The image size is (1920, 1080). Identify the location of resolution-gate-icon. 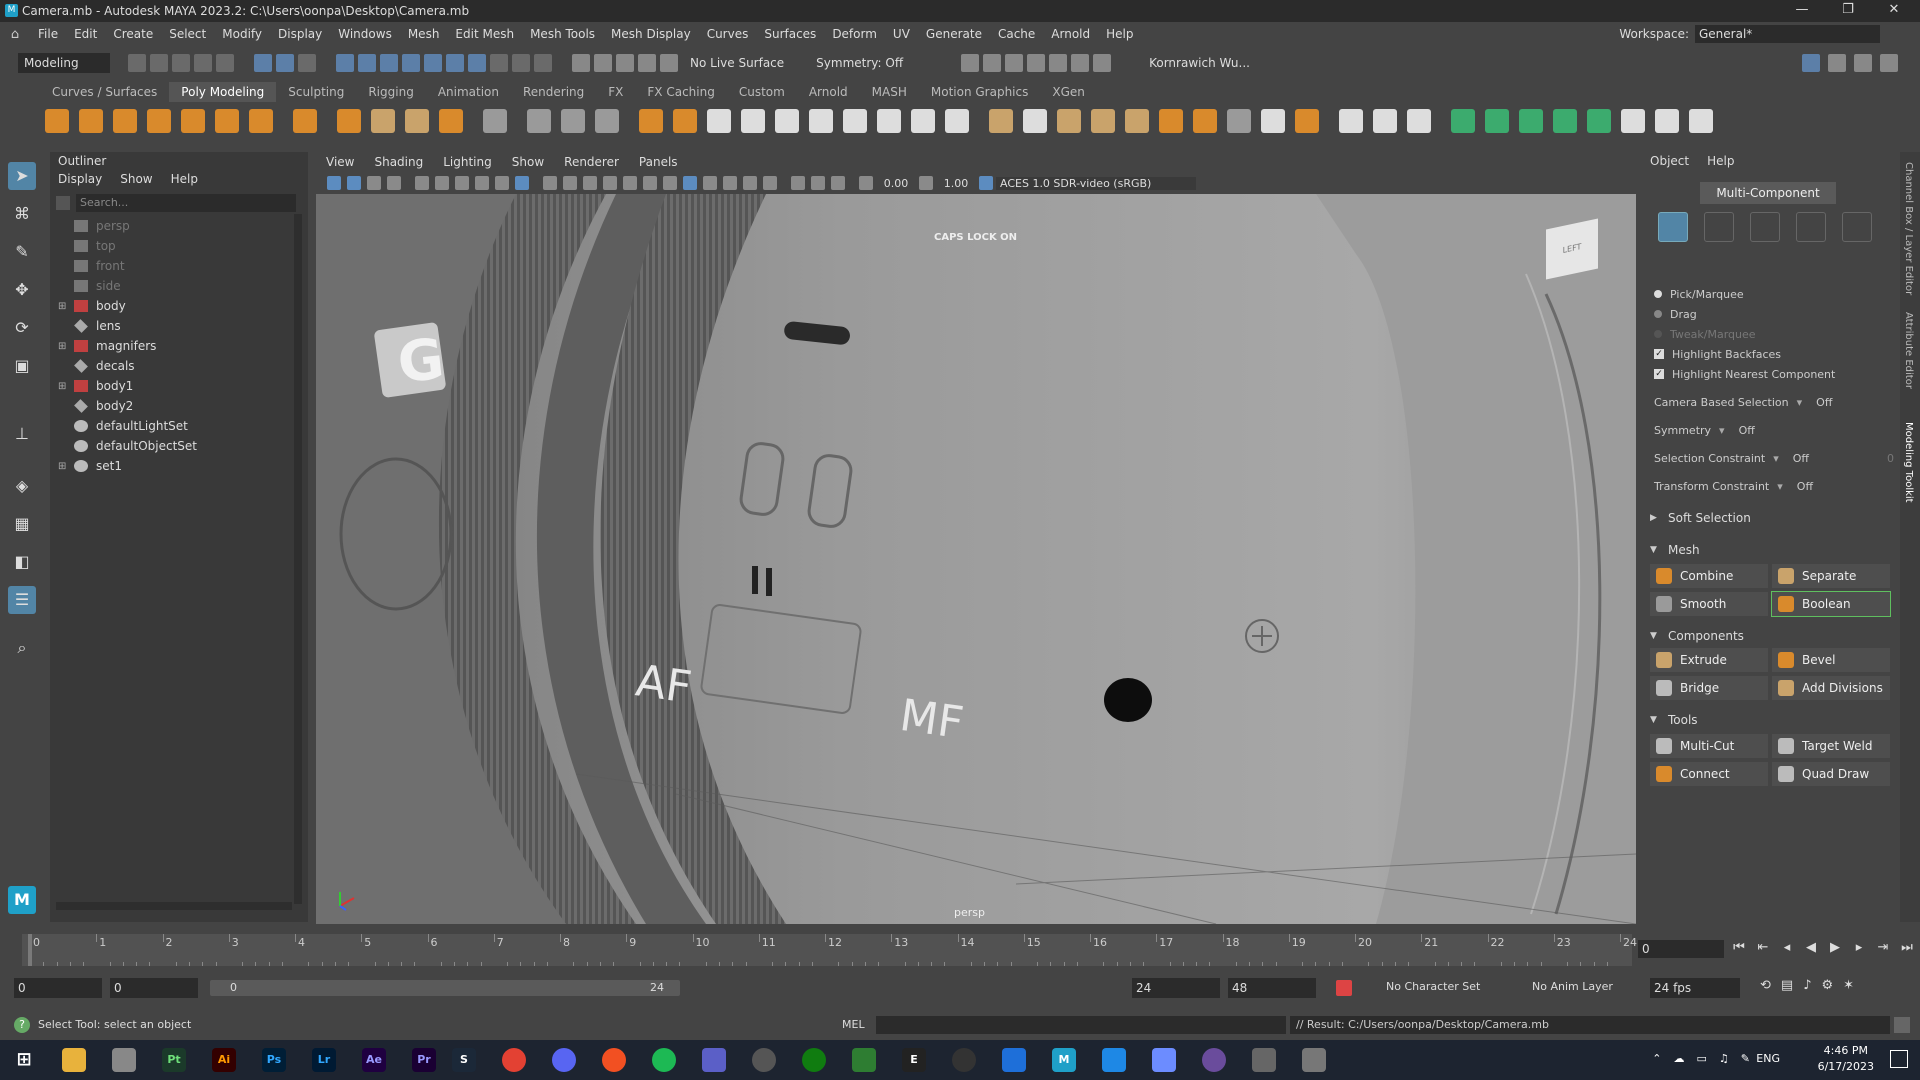
(502, 183).